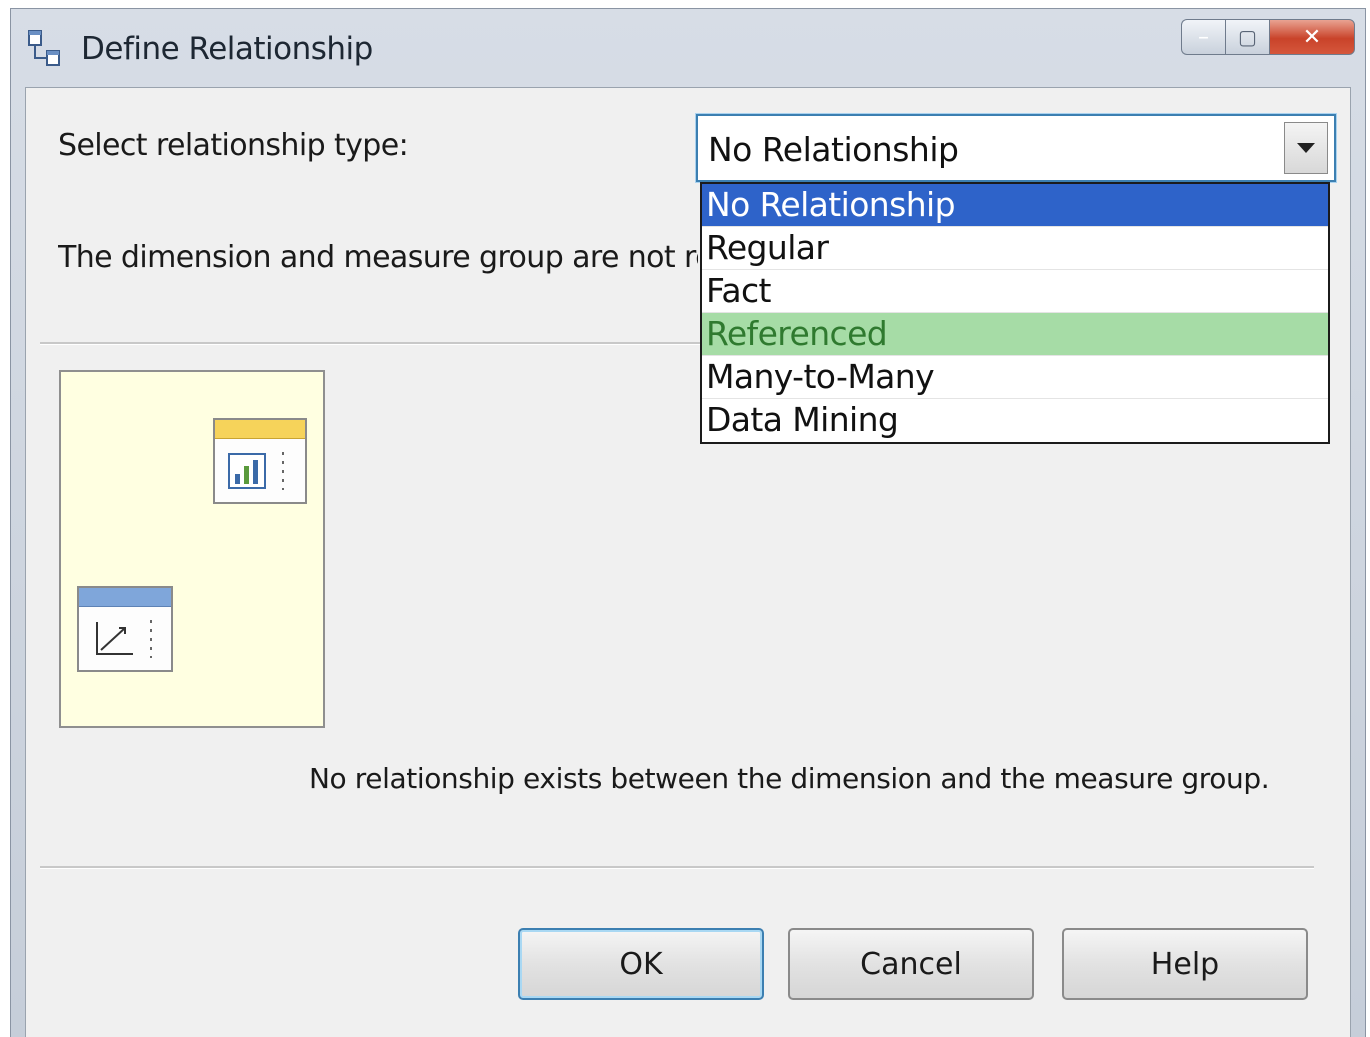  I want to click on dimension-box, so click(125, 629).